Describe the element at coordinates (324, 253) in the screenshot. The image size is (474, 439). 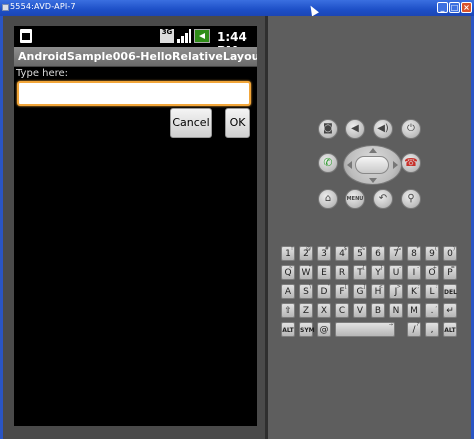
I see `key-row1-2: 3 #` at that location.